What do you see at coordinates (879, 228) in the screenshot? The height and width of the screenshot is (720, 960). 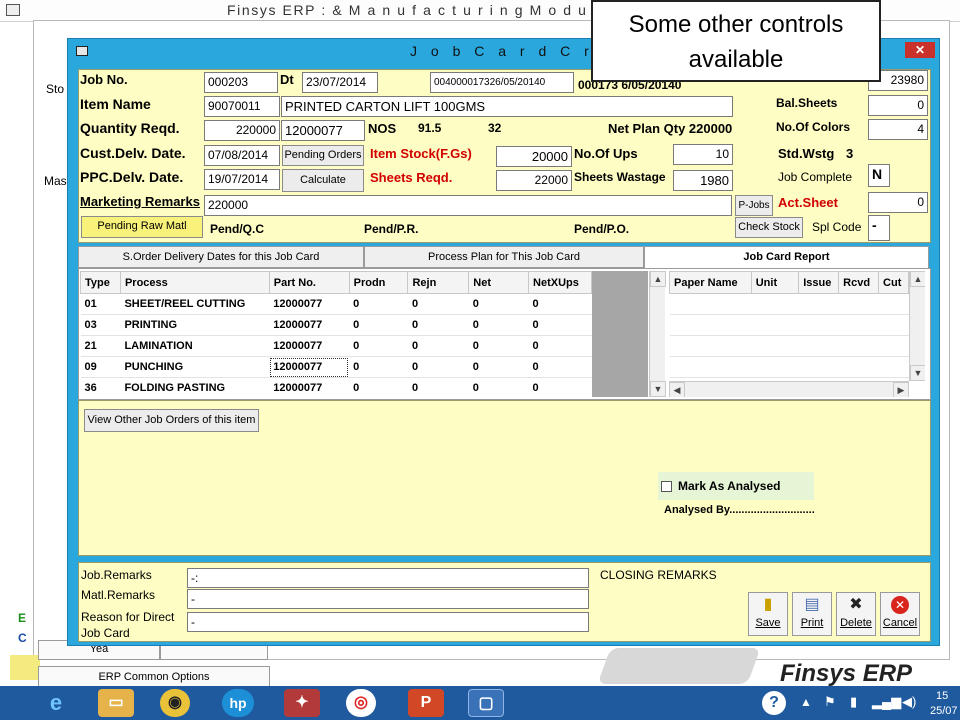 I see `spl-code-field: -` at bounding box center [879, 228].